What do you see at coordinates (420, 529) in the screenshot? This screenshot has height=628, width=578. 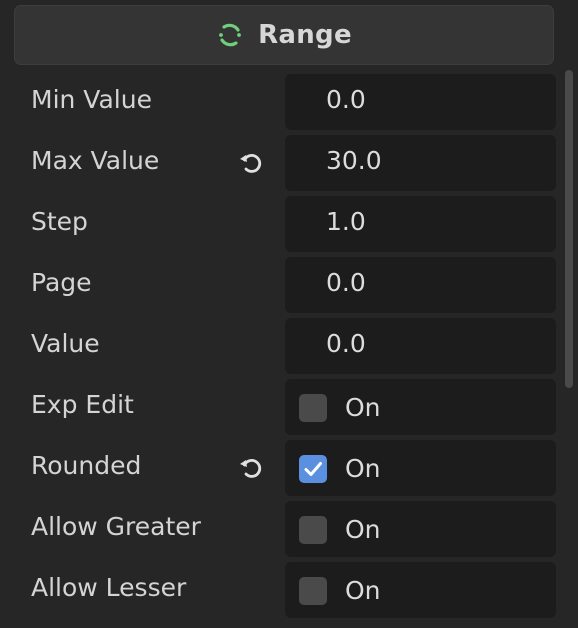 I see `allow-greater-toggle: On` at bounding box center [420, 529].